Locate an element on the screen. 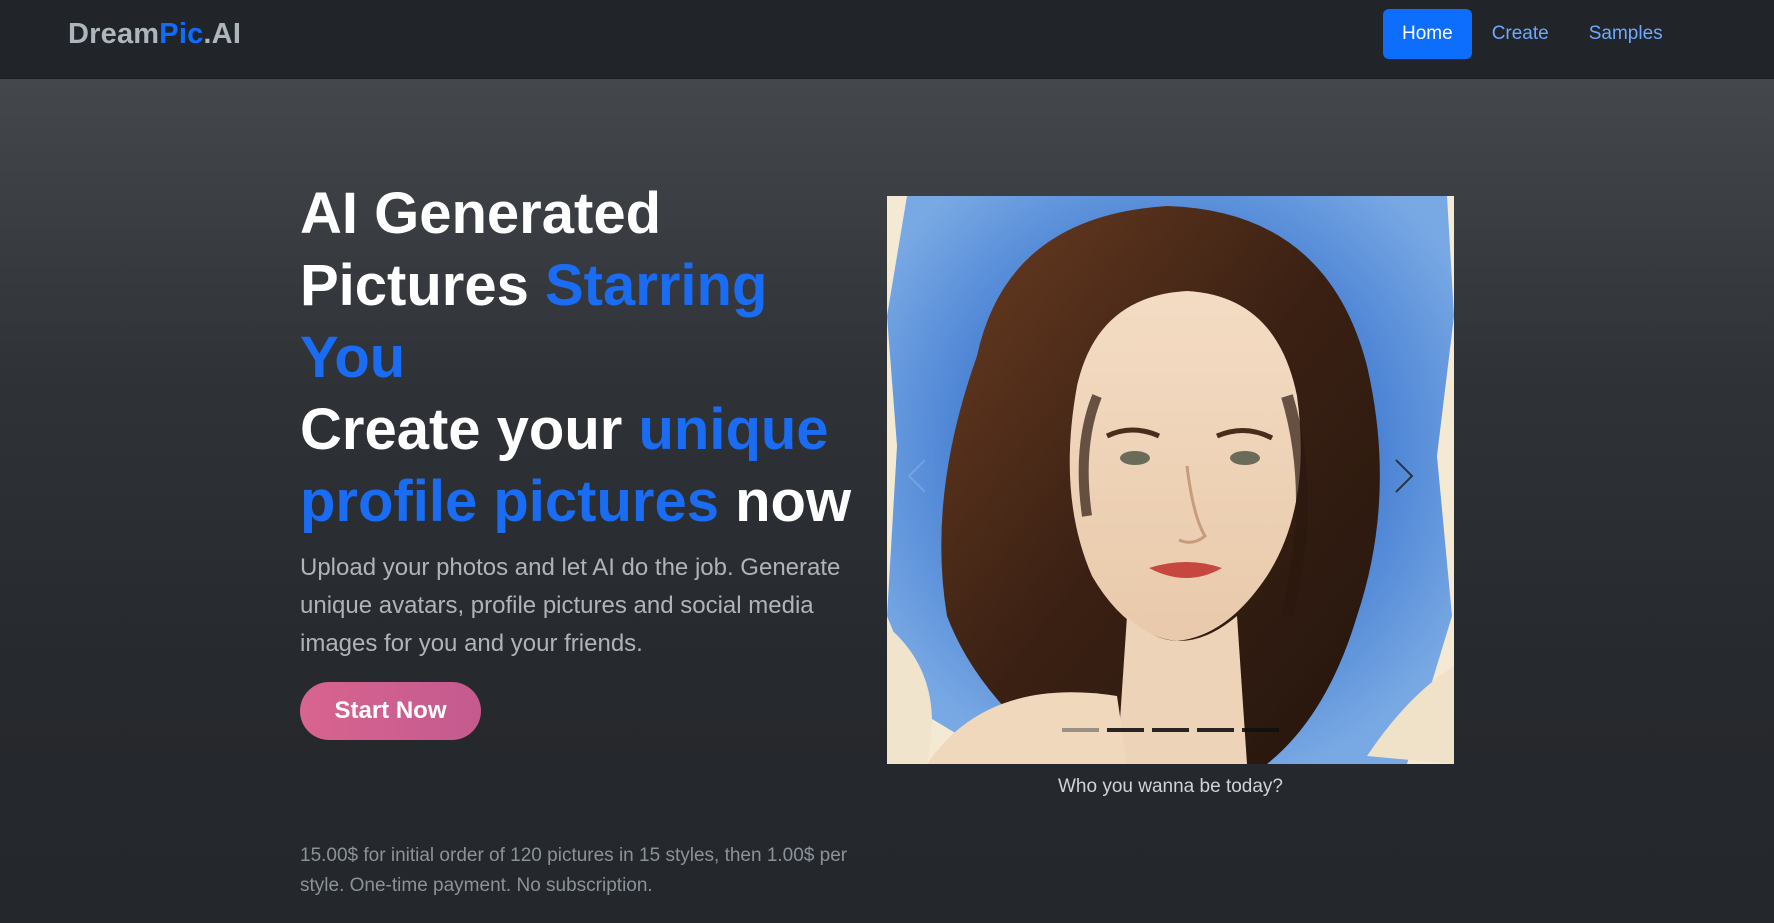  brand-part-pic: Pic is located at coordinates (181, 34).